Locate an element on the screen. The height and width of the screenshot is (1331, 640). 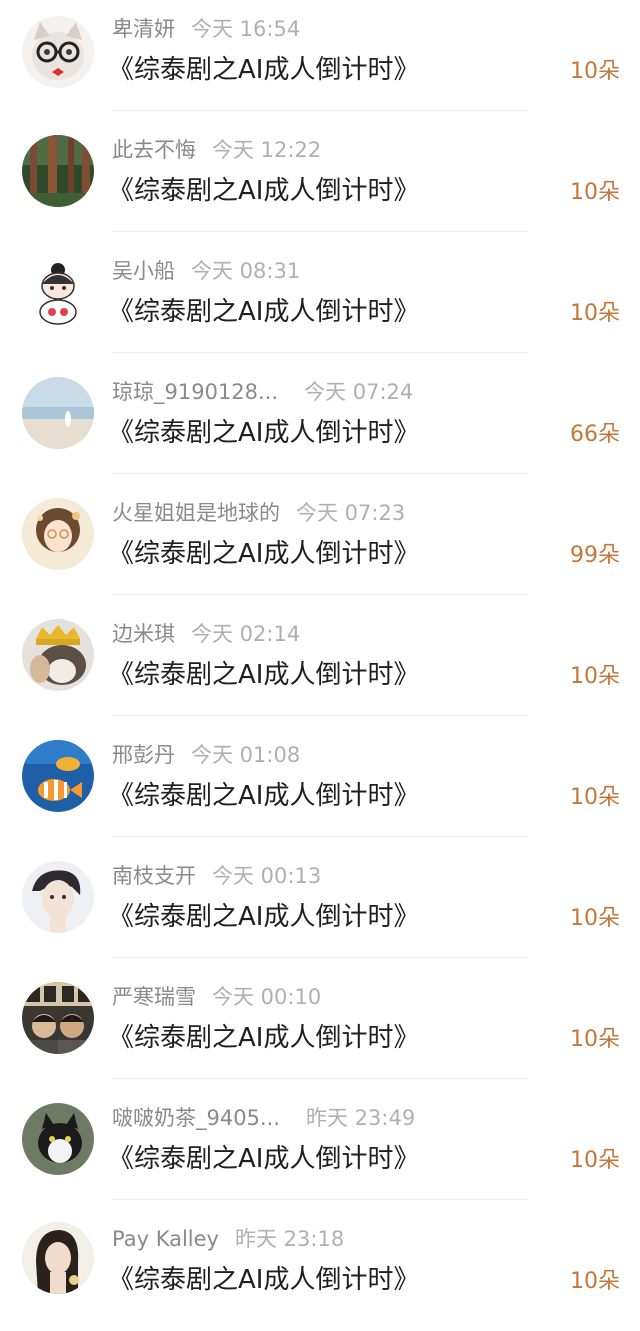
username: 火星姐姐是地球的 is located at coordinates (196, 513).